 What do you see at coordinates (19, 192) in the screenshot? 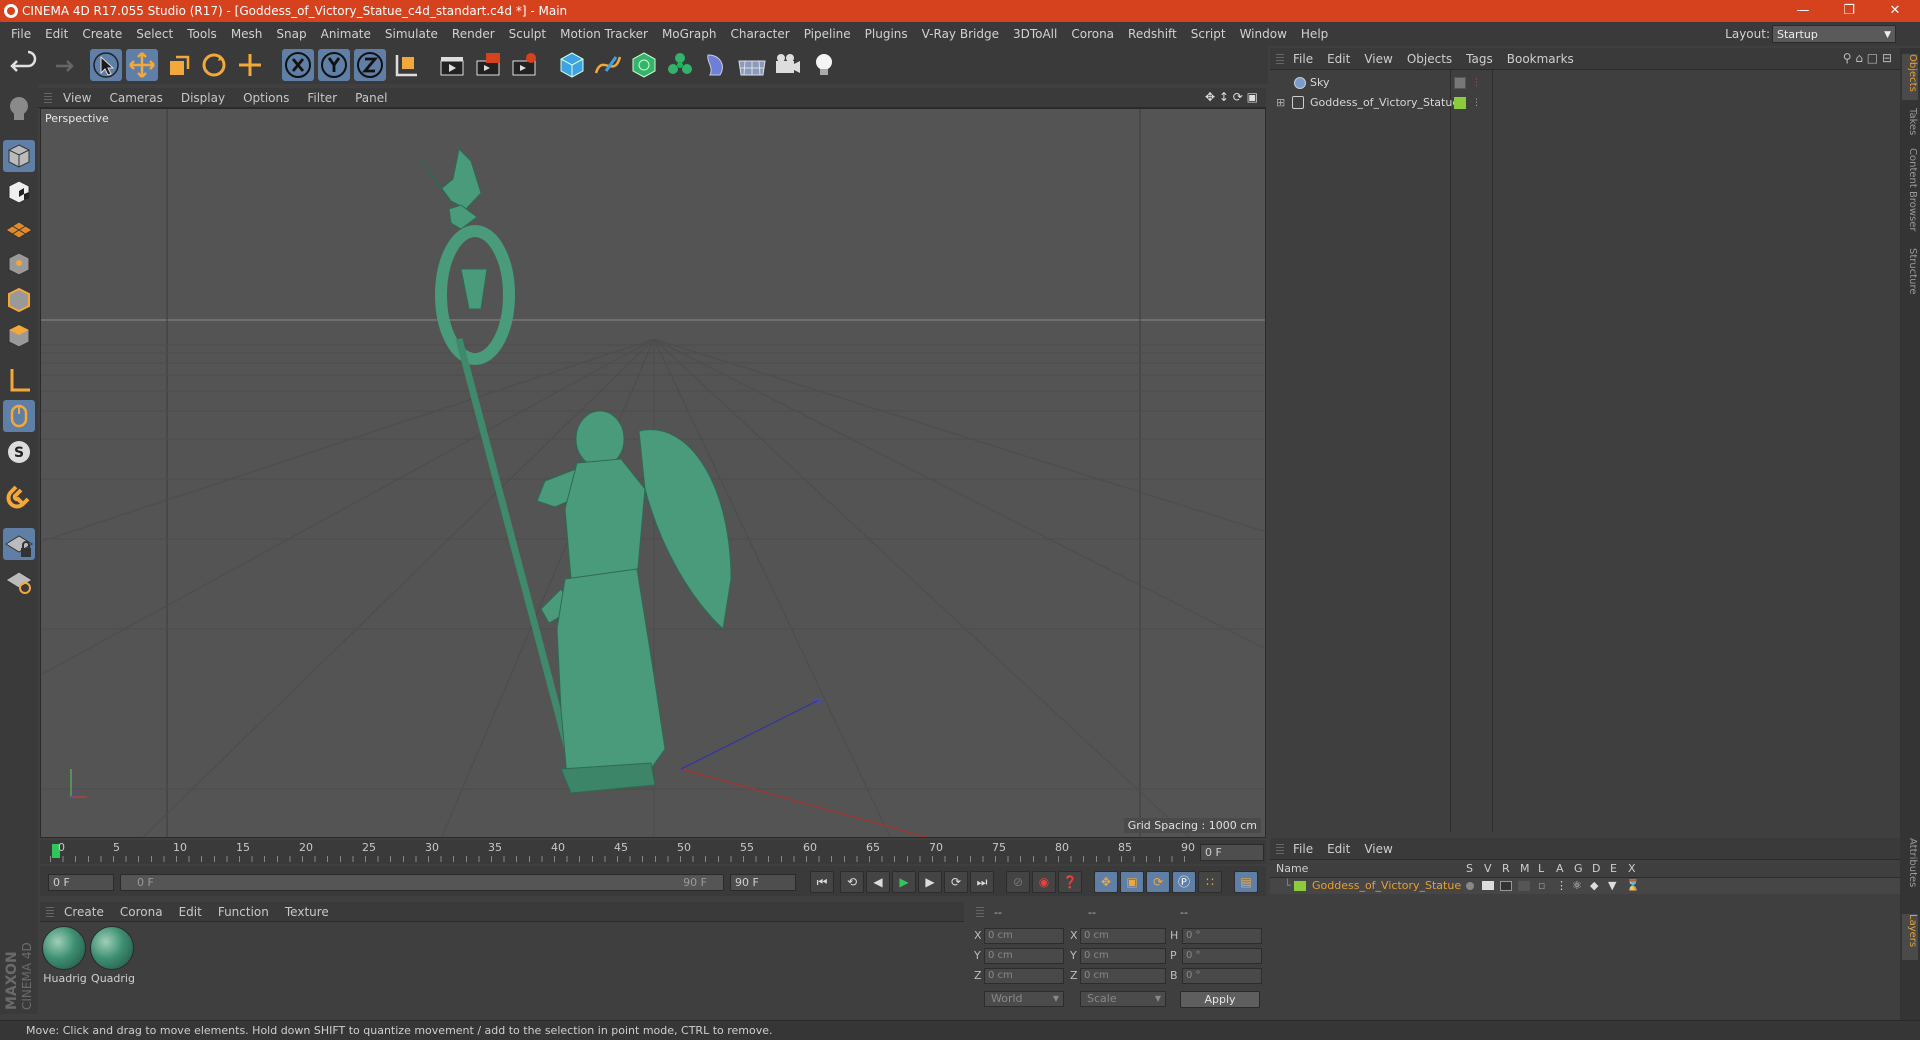
I see `texture-mode-button` at bounding box center [19, 192].